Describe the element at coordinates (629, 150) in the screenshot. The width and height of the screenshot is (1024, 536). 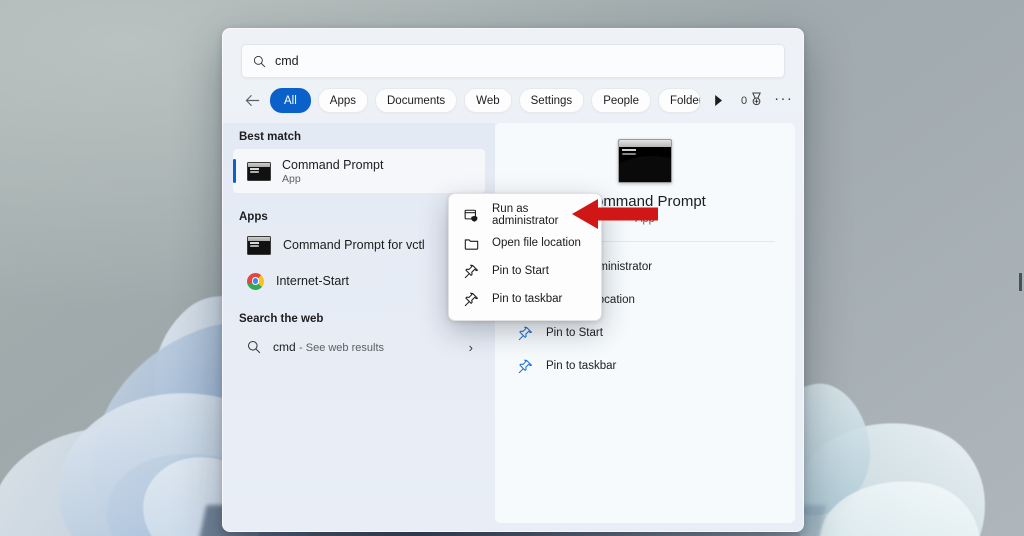
I see `preview-icon-text-lines` at that location.